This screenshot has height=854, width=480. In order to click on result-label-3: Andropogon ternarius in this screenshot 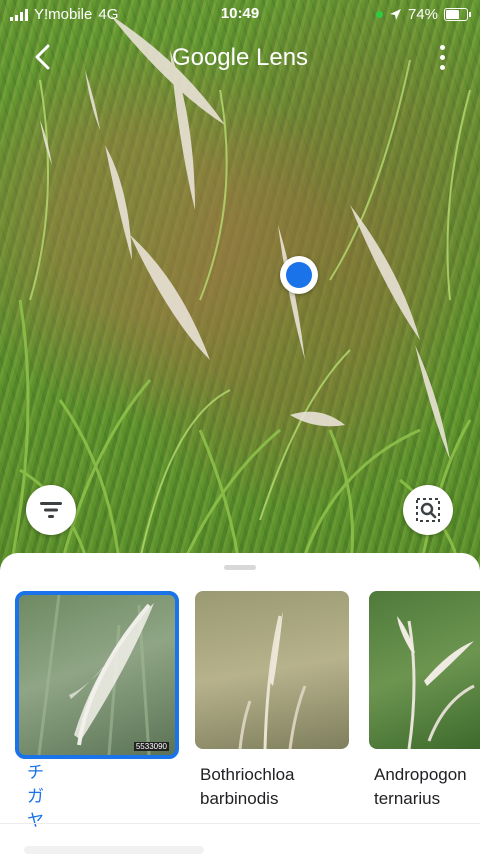, I will do `click(420, 786)`.